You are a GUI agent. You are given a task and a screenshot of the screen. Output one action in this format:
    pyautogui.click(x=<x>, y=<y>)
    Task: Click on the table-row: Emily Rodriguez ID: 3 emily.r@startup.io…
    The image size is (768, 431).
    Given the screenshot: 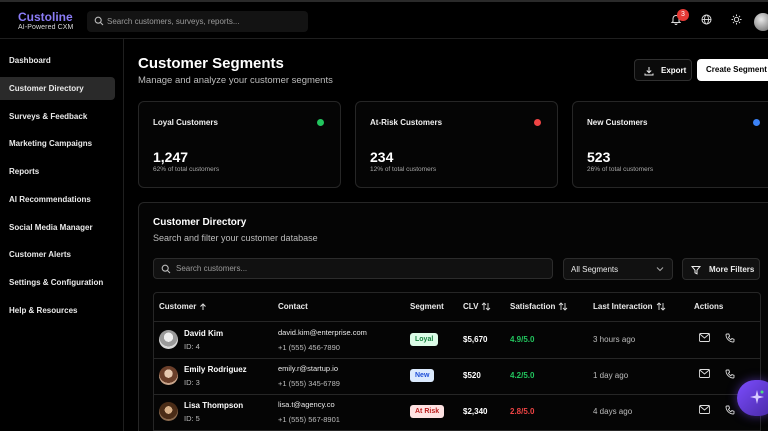 What is the action you would take?
    pyautogui.click(x=457, y=376)
    